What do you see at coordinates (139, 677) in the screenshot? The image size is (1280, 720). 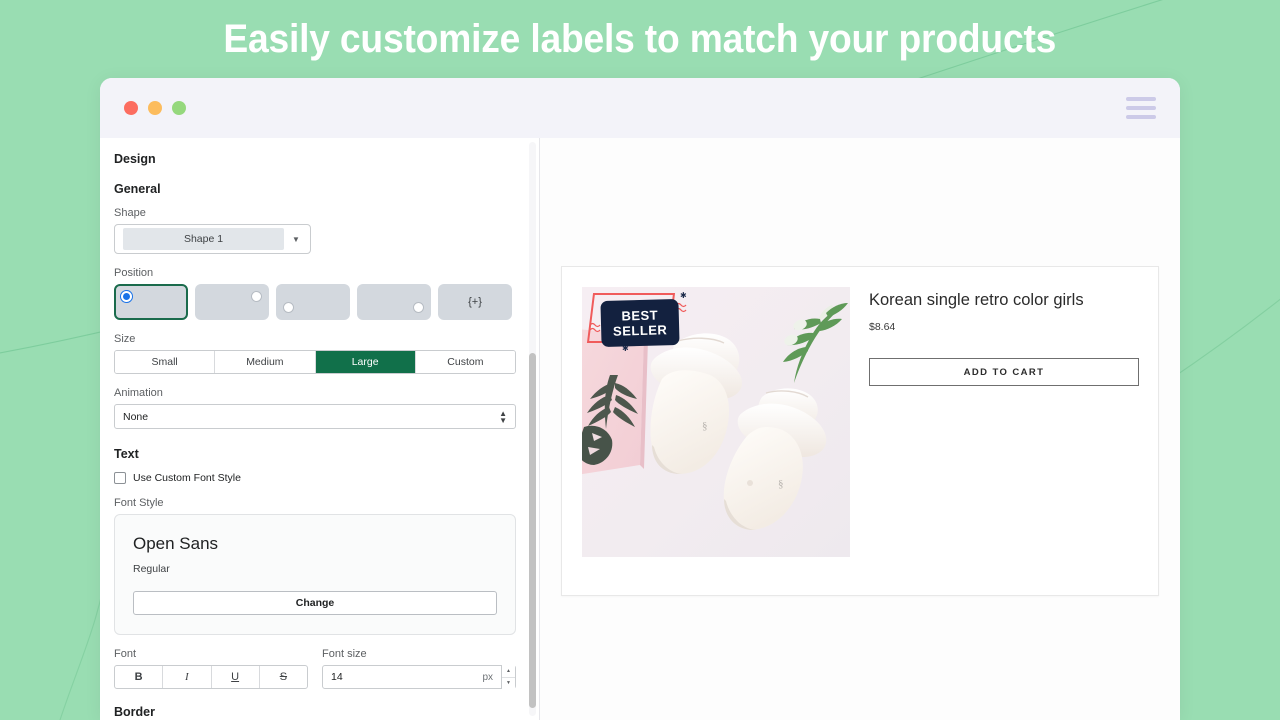 I see `bold-button: B` at bounding box center [139, 677].